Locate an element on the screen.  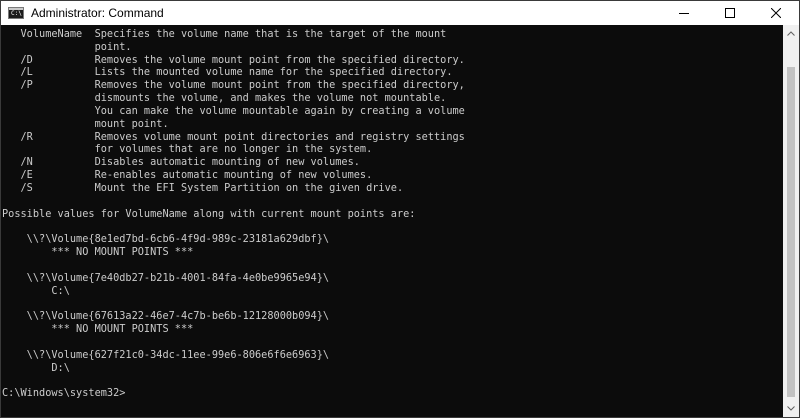
cmd-app-icon-glyph: C:\ is located at coordinates (16, 13).